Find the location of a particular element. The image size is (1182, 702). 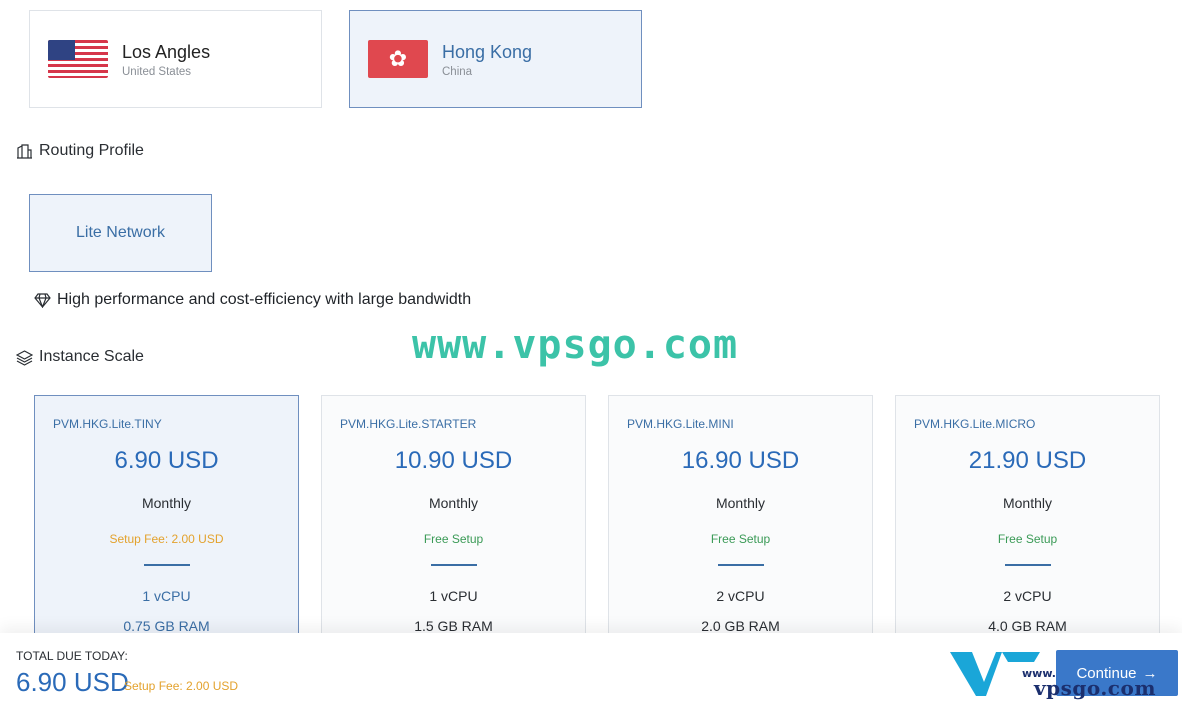

instance-scale-title: Instance Scale is located at coordinates (91, 356).